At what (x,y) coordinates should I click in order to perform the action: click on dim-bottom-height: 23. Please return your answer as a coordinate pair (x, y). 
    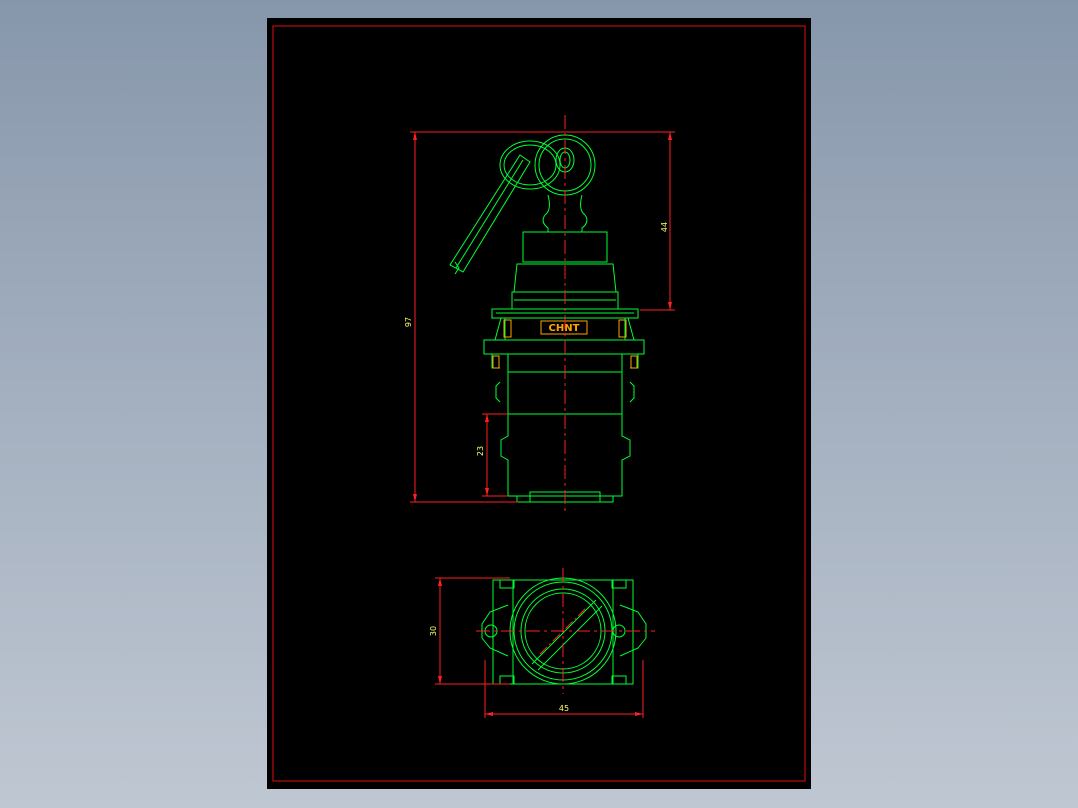
    Looking at the image, I should click on (480, 451).